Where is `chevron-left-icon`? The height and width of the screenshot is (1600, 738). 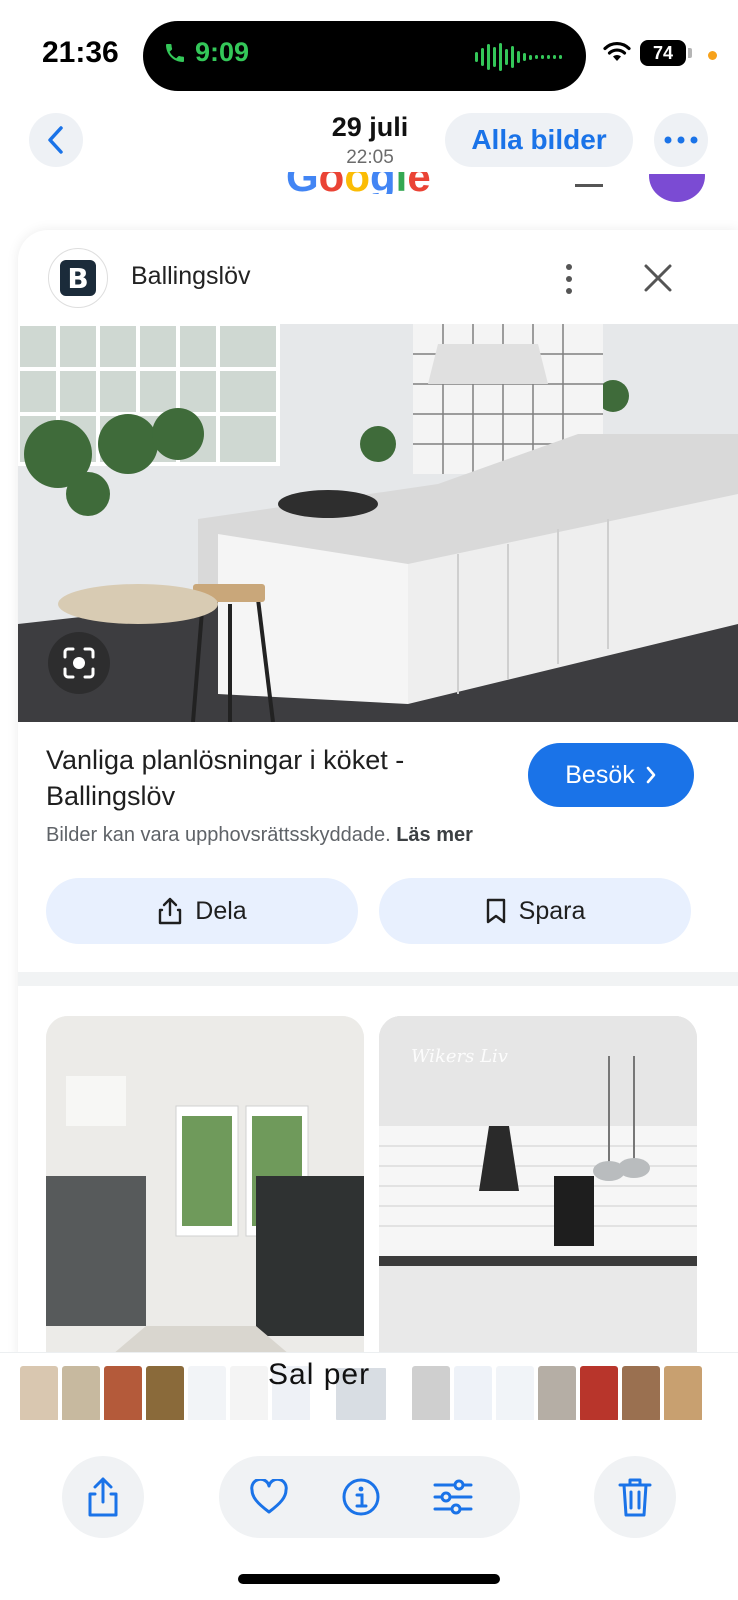 chevron-left-icon is located at coordinates (55, 140).